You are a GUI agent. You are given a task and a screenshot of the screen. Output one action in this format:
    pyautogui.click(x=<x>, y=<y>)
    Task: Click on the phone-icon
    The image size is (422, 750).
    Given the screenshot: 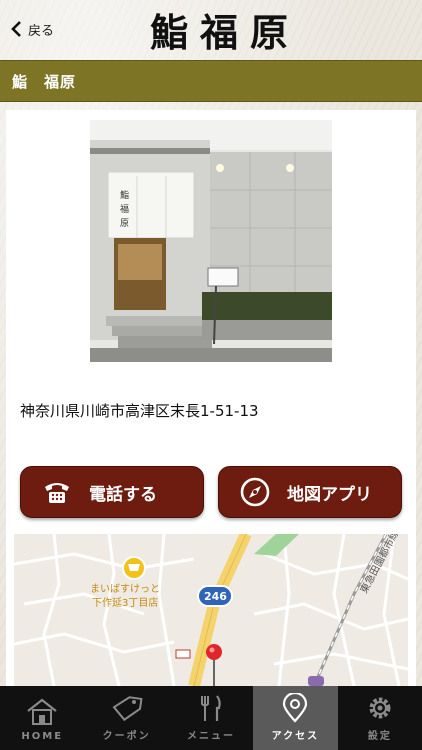 What is the action you would take?
    pyautogui.click(x=57, y=492)
    